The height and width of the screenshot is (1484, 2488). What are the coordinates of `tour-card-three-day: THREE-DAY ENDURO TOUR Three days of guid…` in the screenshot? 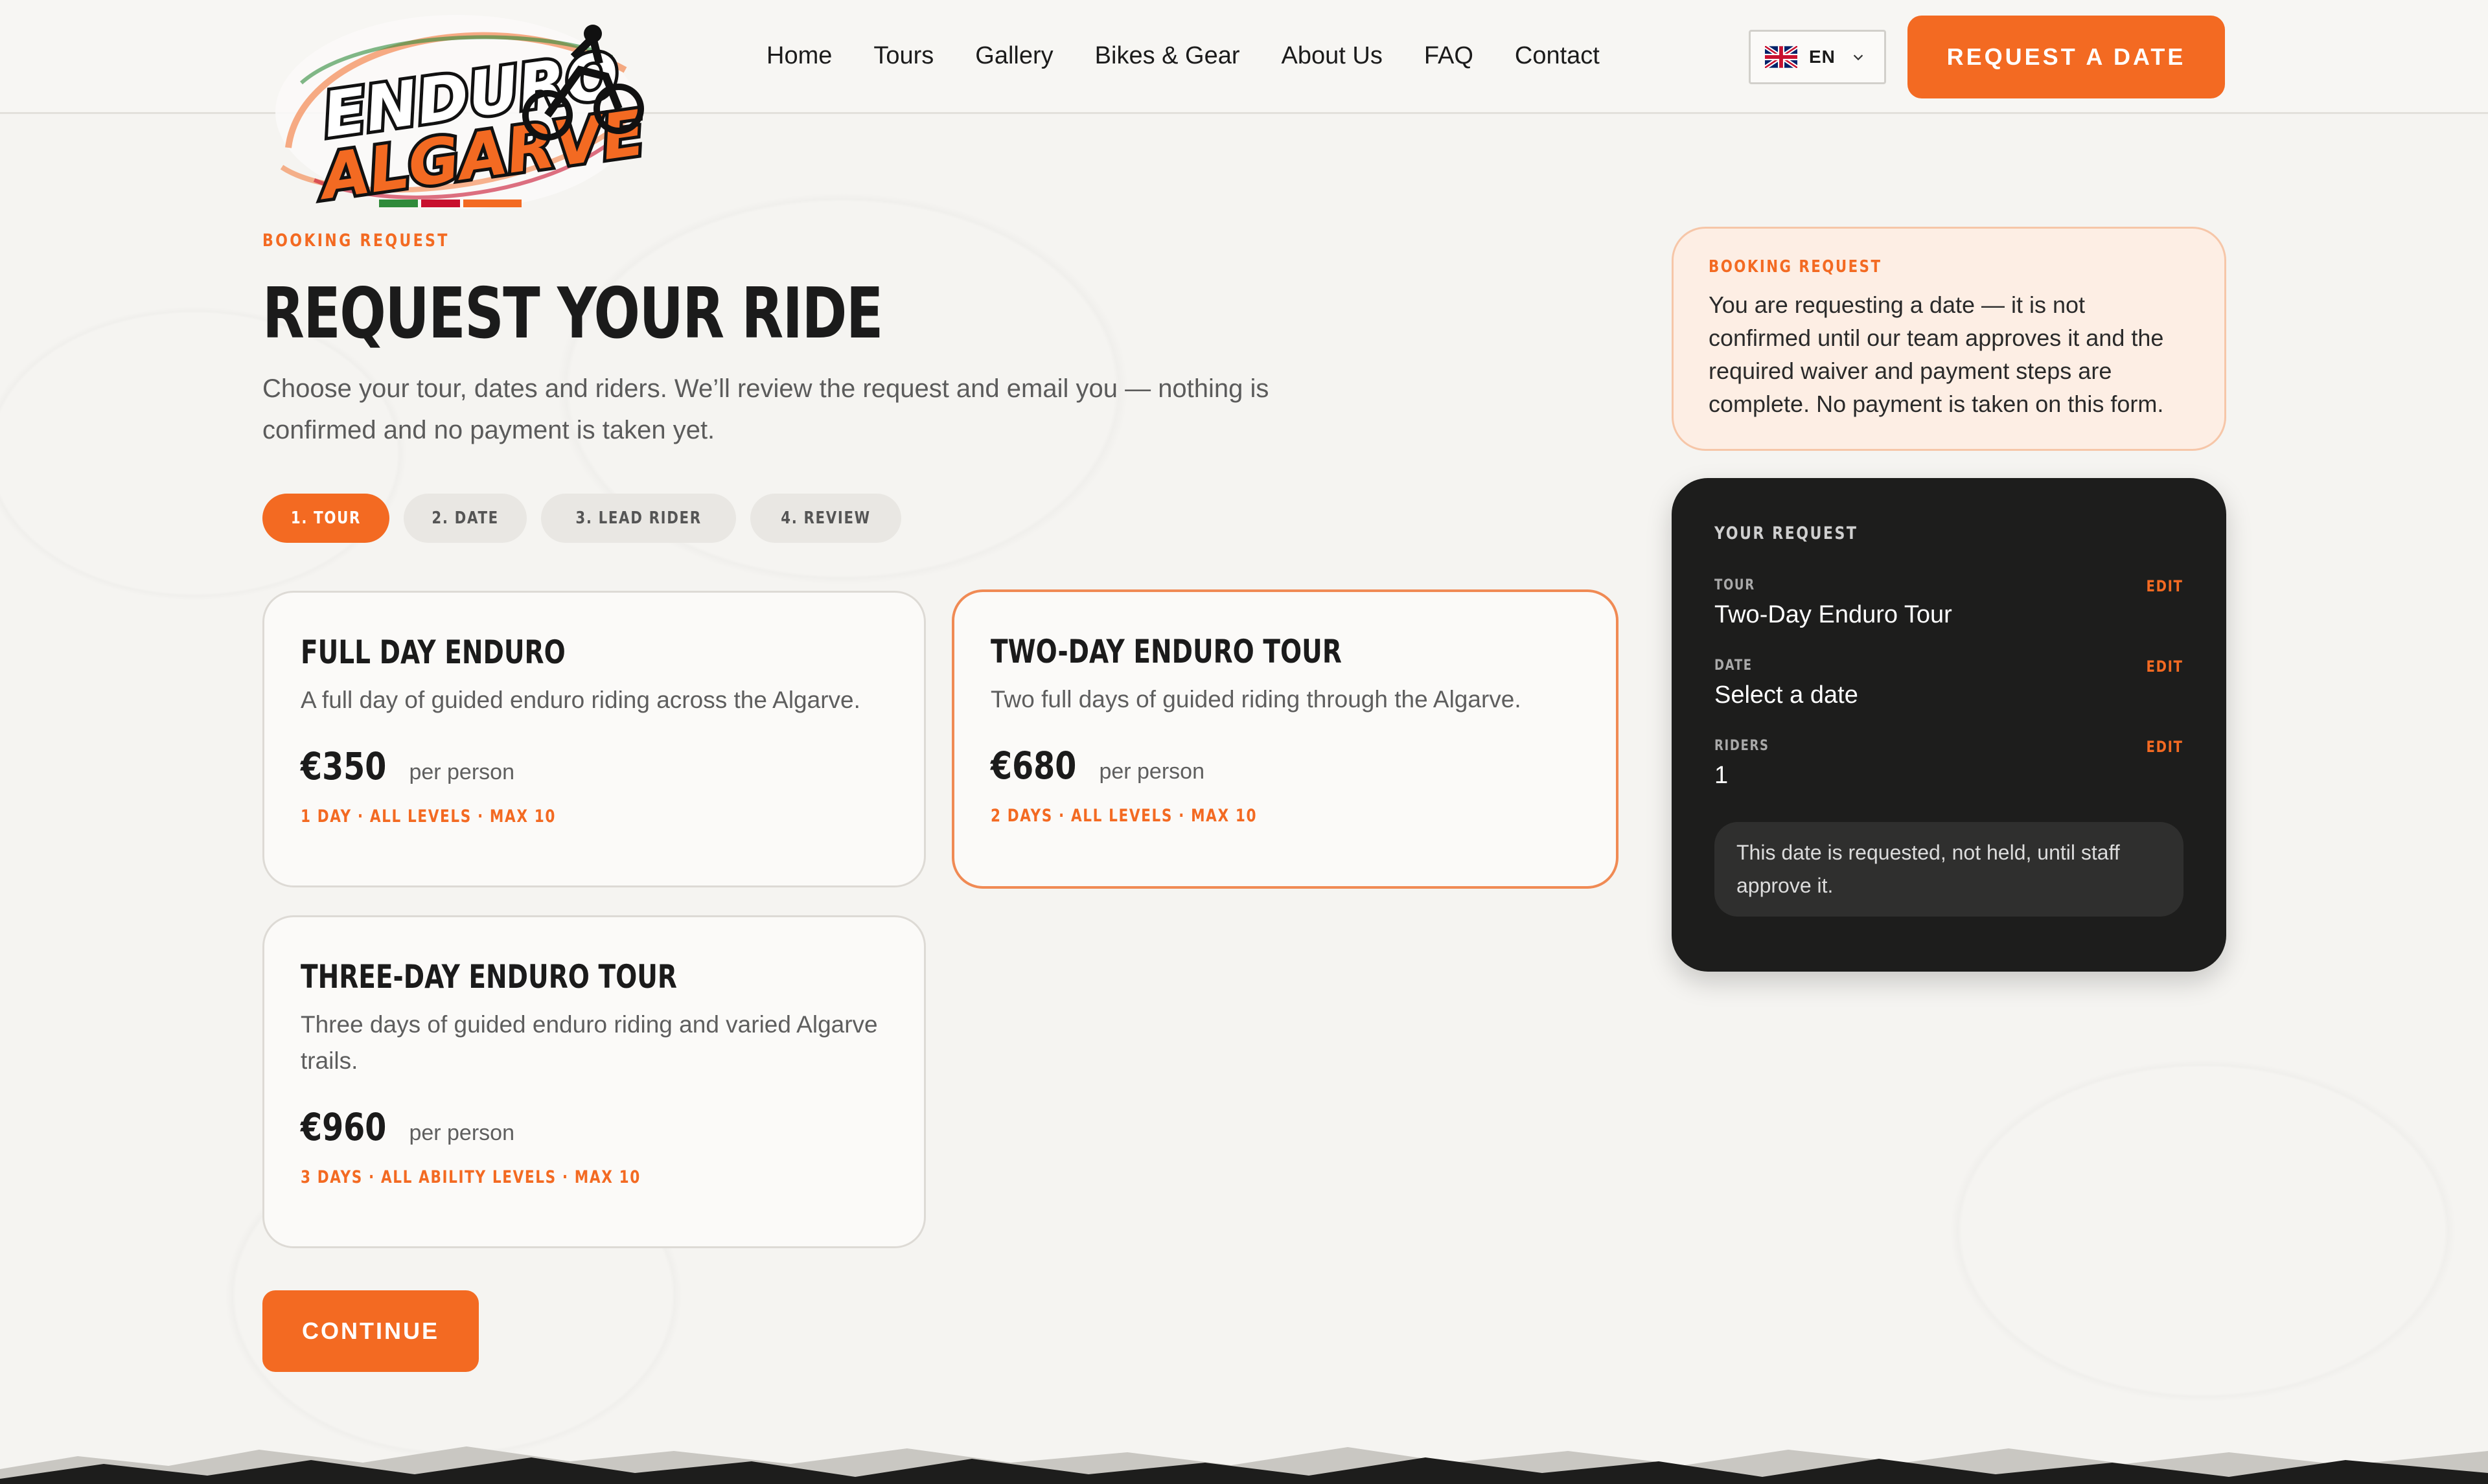 It's located at (594, 1081).